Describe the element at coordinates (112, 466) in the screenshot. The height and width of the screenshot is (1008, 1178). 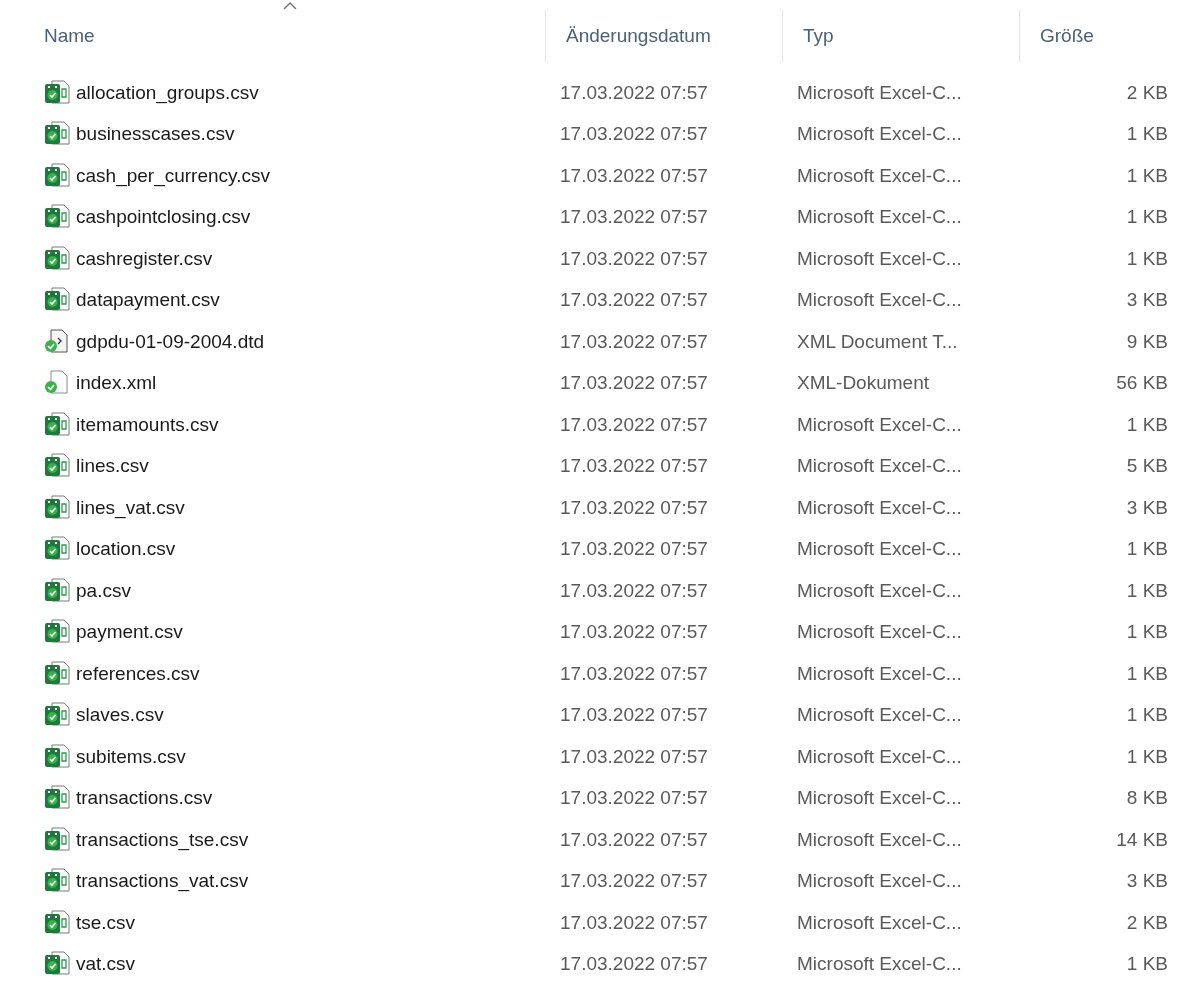
I see `file-name: lines.csv` at that location.